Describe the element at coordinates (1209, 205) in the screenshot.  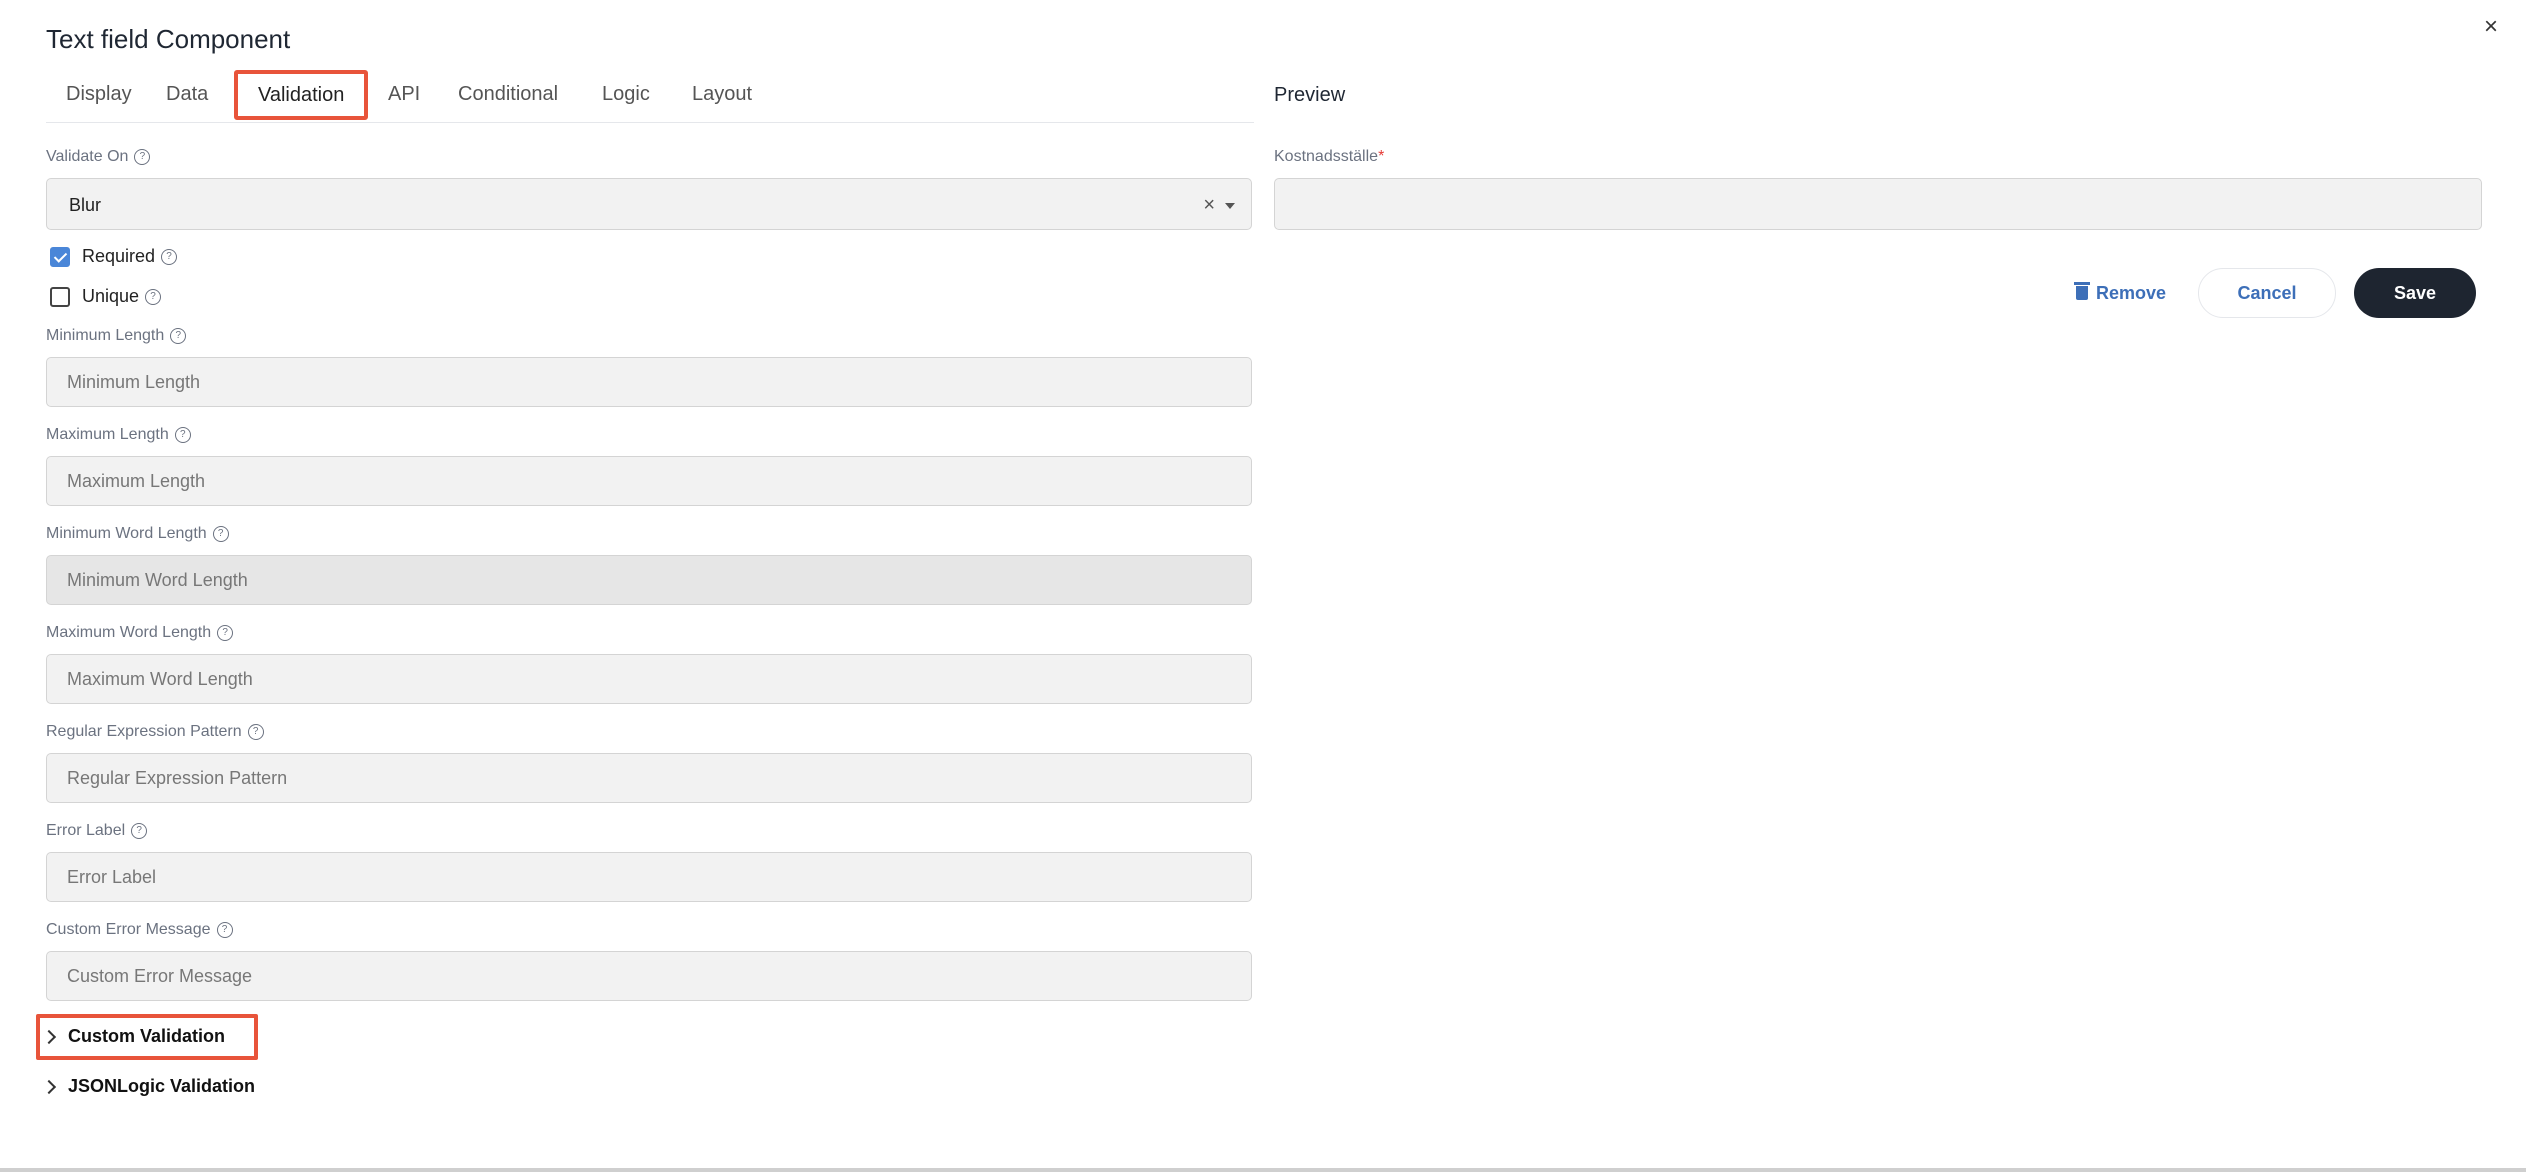
I see `clear-icon: ×` at that location.